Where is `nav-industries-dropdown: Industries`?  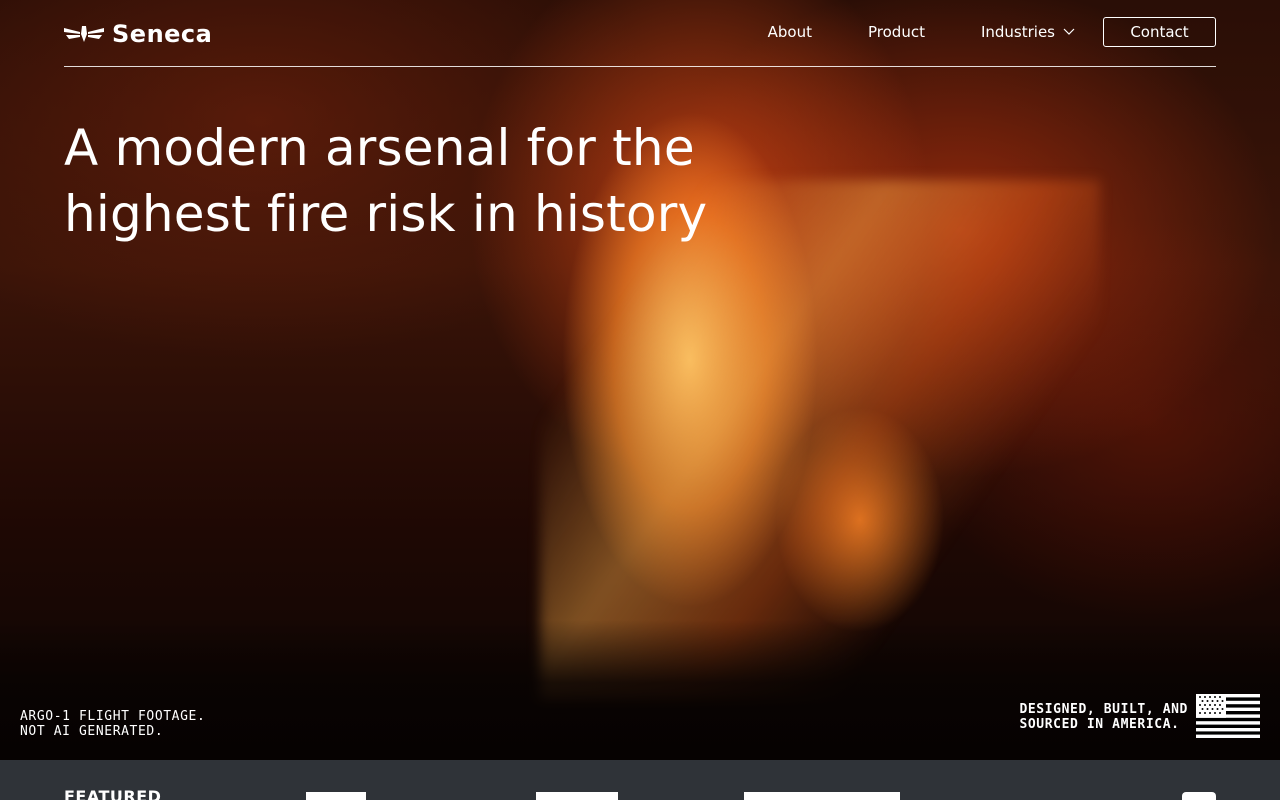
nav-industries-dropdown: Industries is located at coordinates (1028, 32).